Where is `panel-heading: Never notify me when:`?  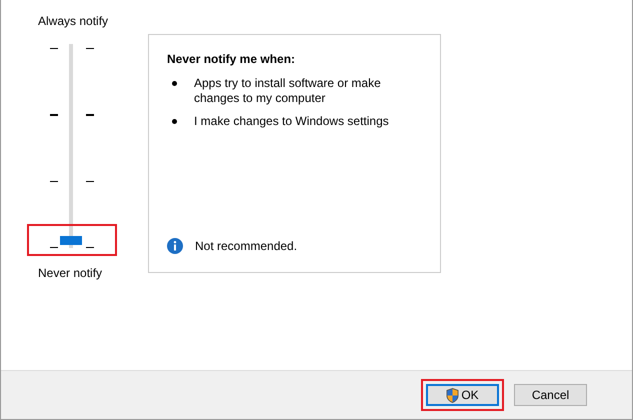 panel-heading: Never notify me when: is located at coordinates (231, 59).